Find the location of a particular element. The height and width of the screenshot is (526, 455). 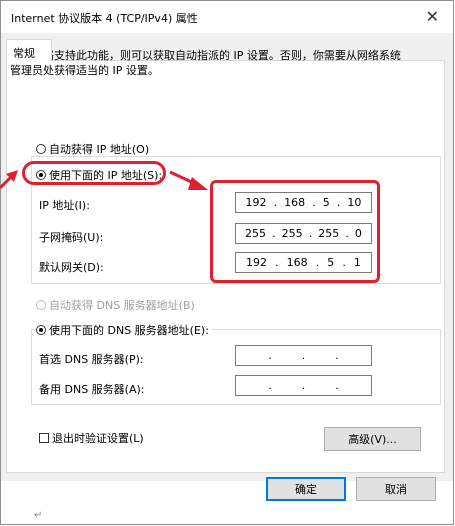

subnet-mask-label: 子网掩码(U): is located at coordinates (71, 237).